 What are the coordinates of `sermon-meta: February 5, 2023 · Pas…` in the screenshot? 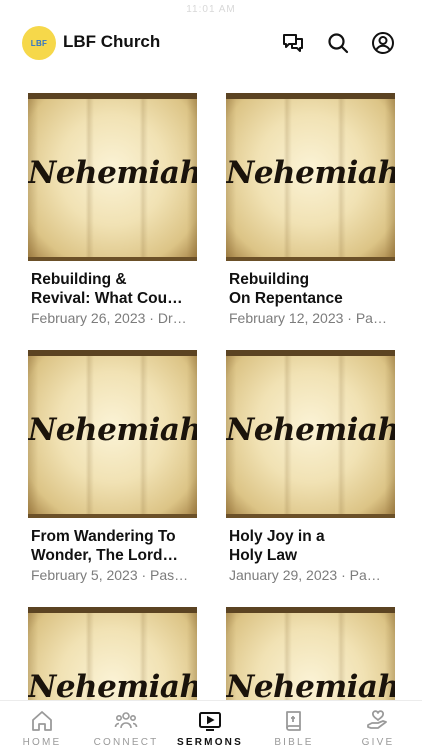 It's located at (110, 575).